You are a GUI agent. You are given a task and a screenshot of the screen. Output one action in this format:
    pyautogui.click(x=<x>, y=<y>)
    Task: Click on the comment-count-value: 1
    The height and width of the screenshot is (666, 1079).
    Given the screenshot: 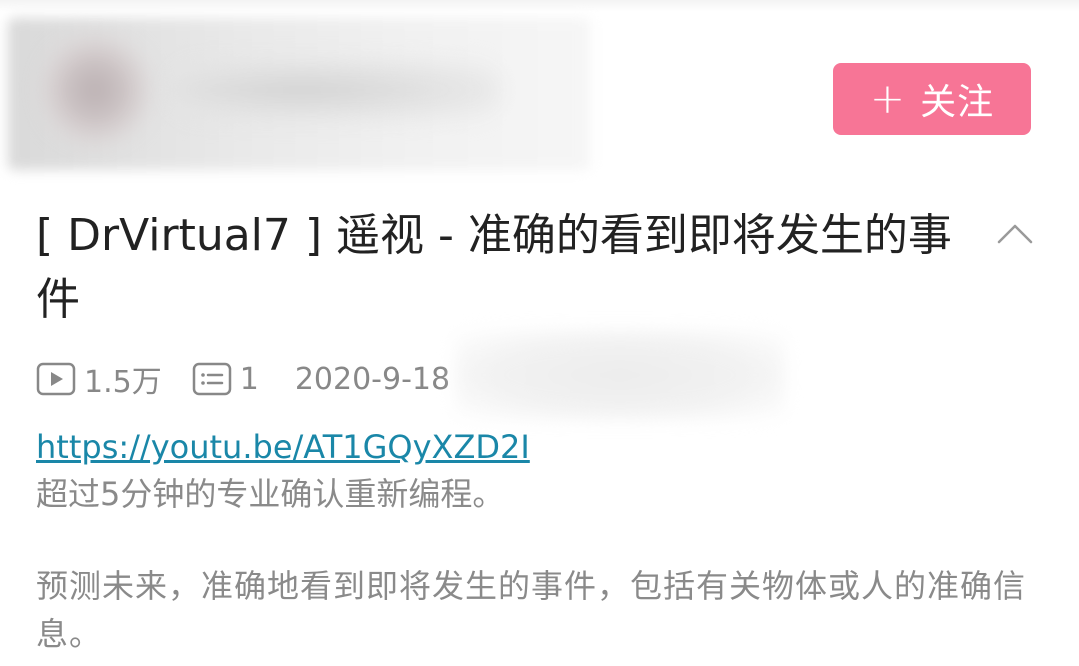 What is the action you would take?
    pyautogui.click(x=249, y=379)
    